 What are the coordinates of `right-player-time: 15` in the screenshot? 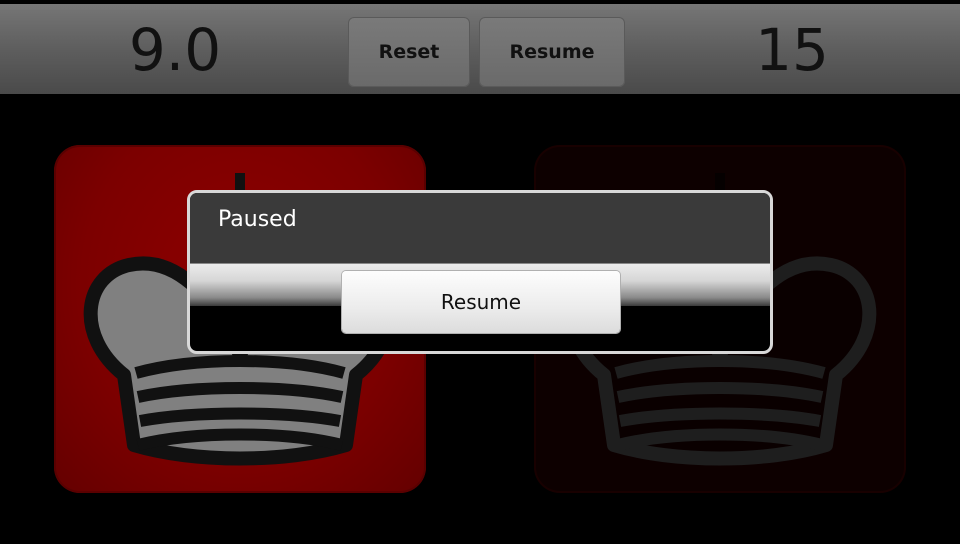 It's located at (792, 50).